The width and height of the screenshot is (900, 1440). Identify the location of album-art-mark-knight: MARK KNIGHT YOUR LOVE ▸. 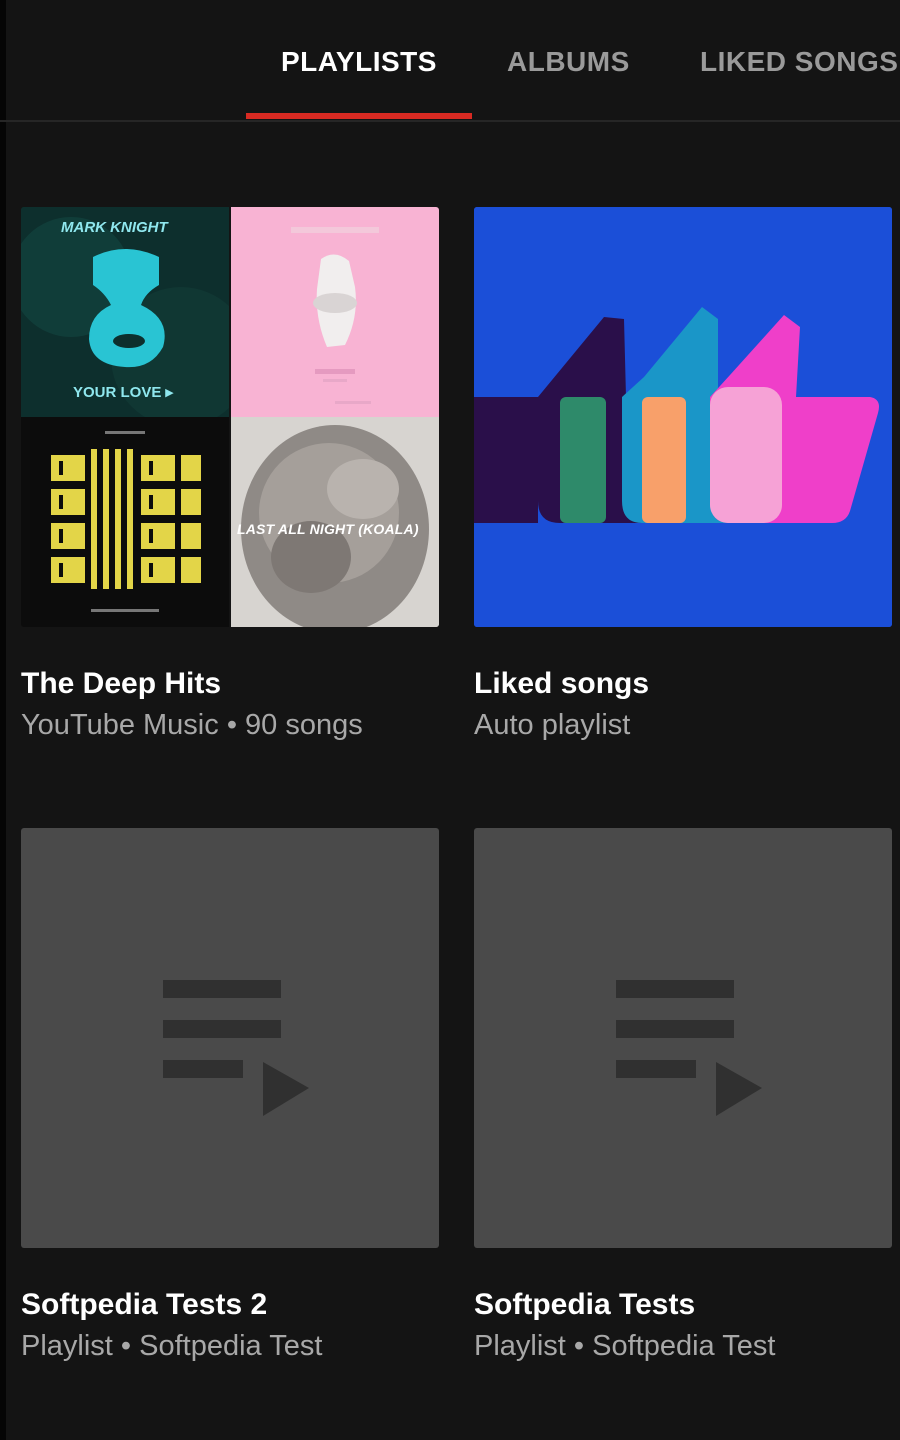
(125, 312).